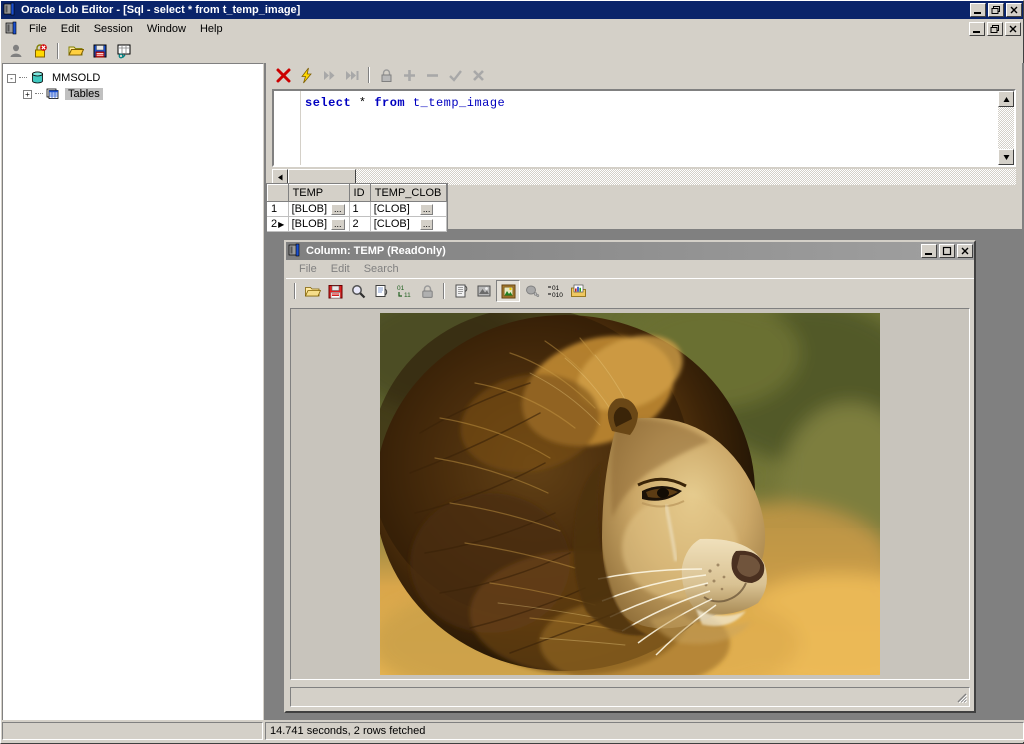  Describe the element at coordinates (578, 291) in the screenshot. I see `report-view-icon` at that location.